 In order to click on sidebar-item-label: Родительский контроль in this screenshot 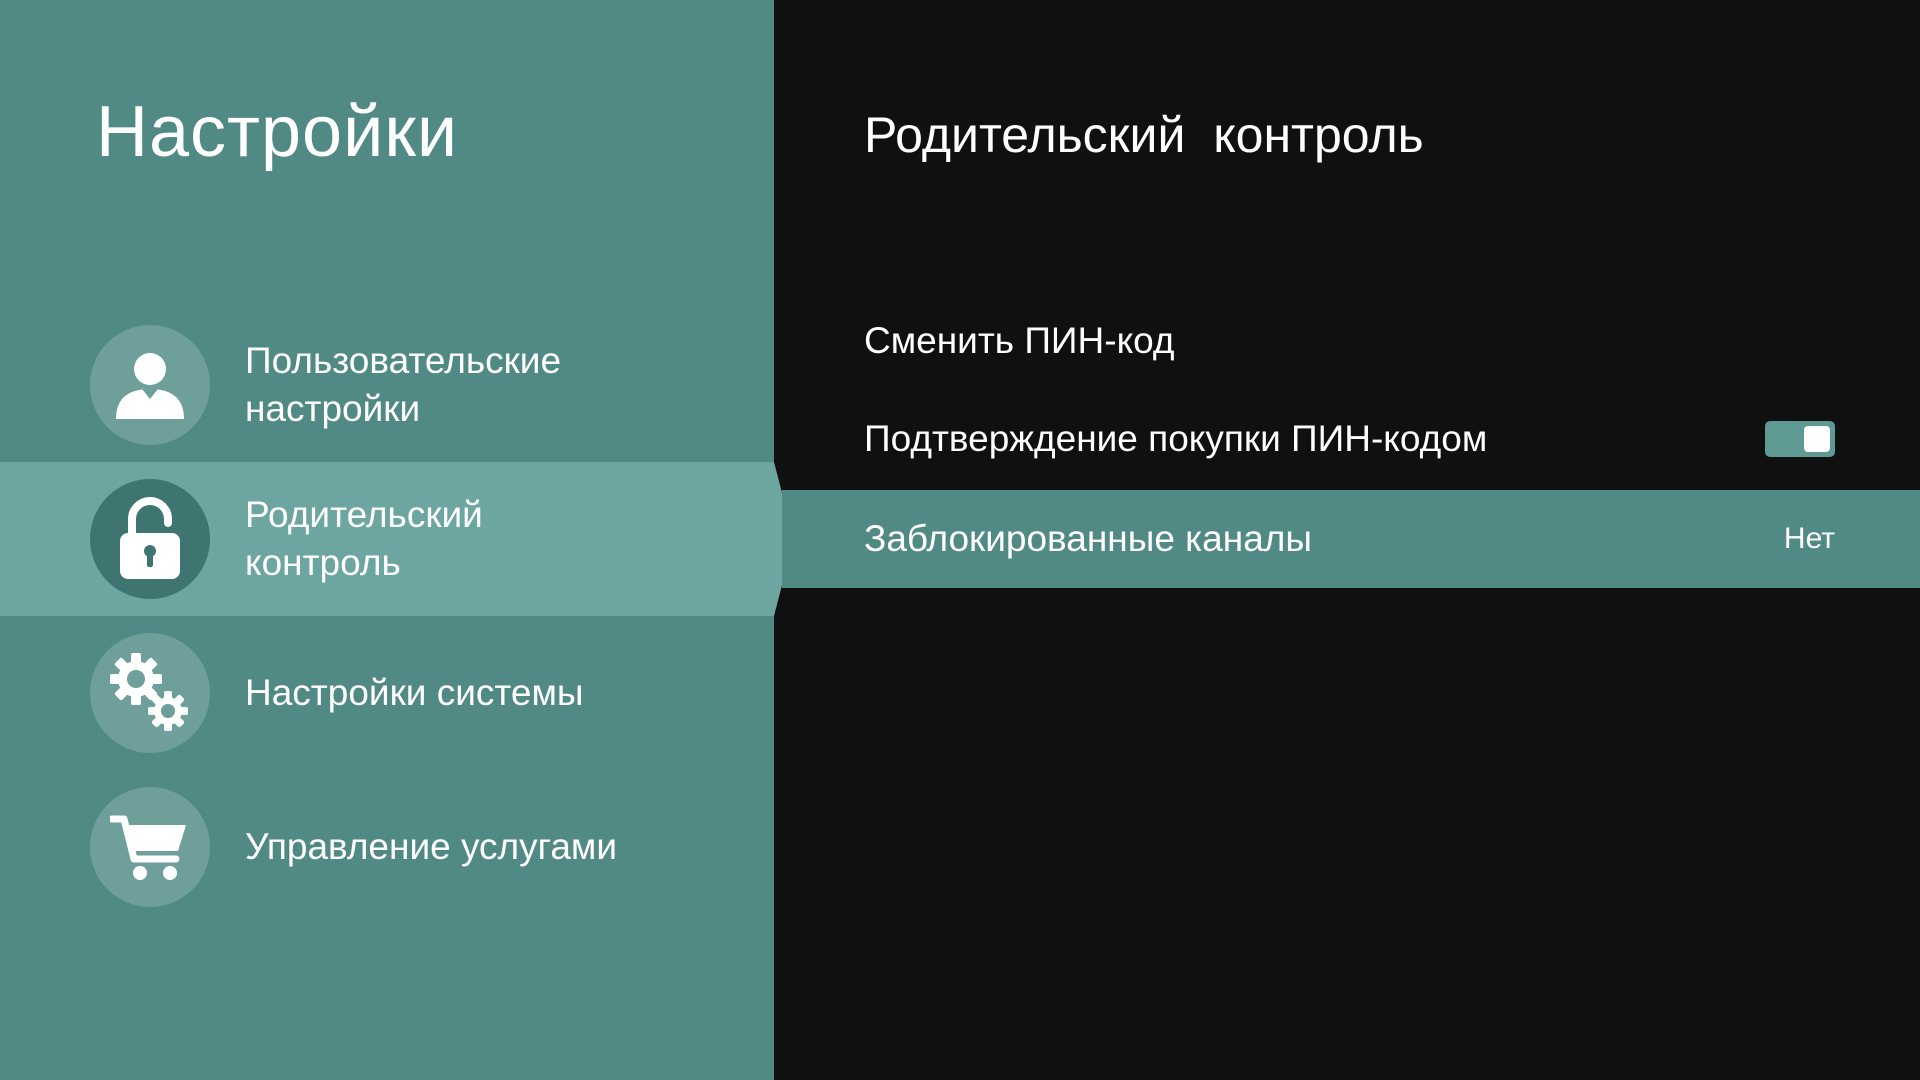, I will do `click(364, 538)`.